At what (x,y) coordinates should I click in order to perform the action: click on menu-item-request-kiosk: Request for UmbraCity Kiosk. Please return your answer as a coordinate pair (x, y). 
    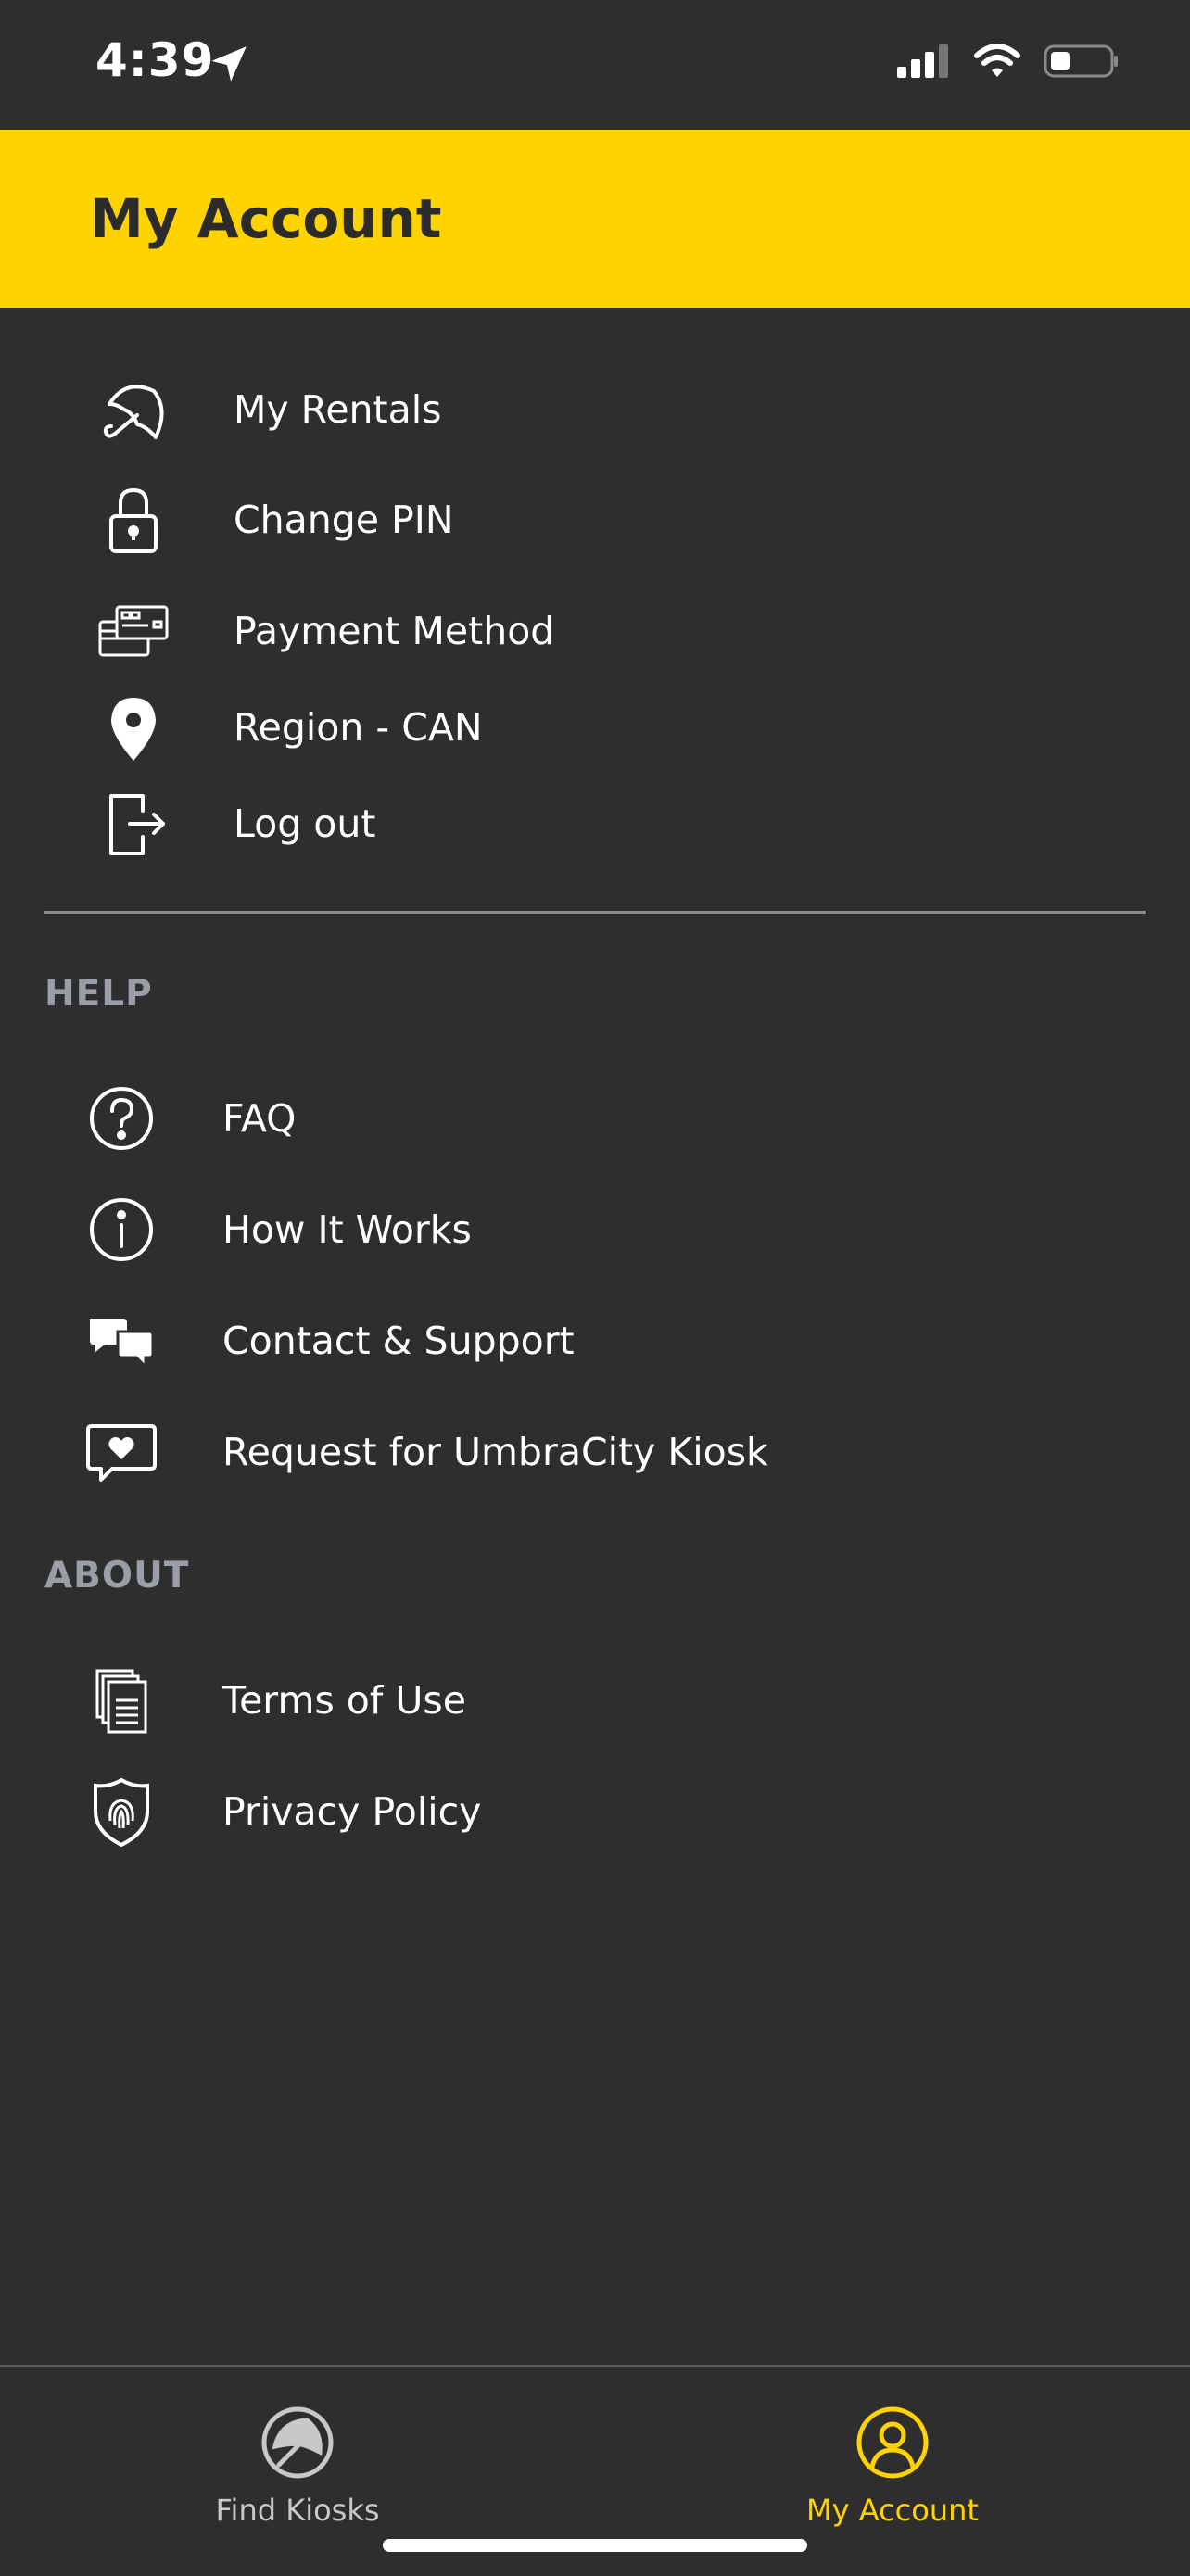
    Looking at the image, I should click on (595, 1452).